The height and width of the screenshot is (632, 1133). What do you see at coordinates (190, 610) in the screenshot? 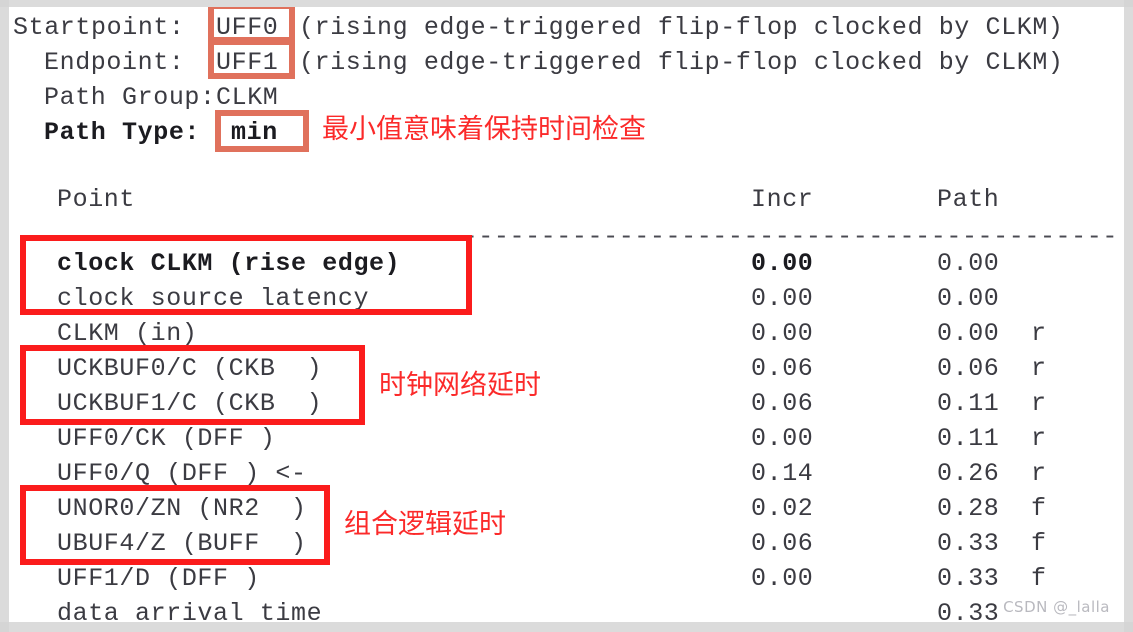
I see `table-row-point: data arrival time` at bounding box center [190, 610].